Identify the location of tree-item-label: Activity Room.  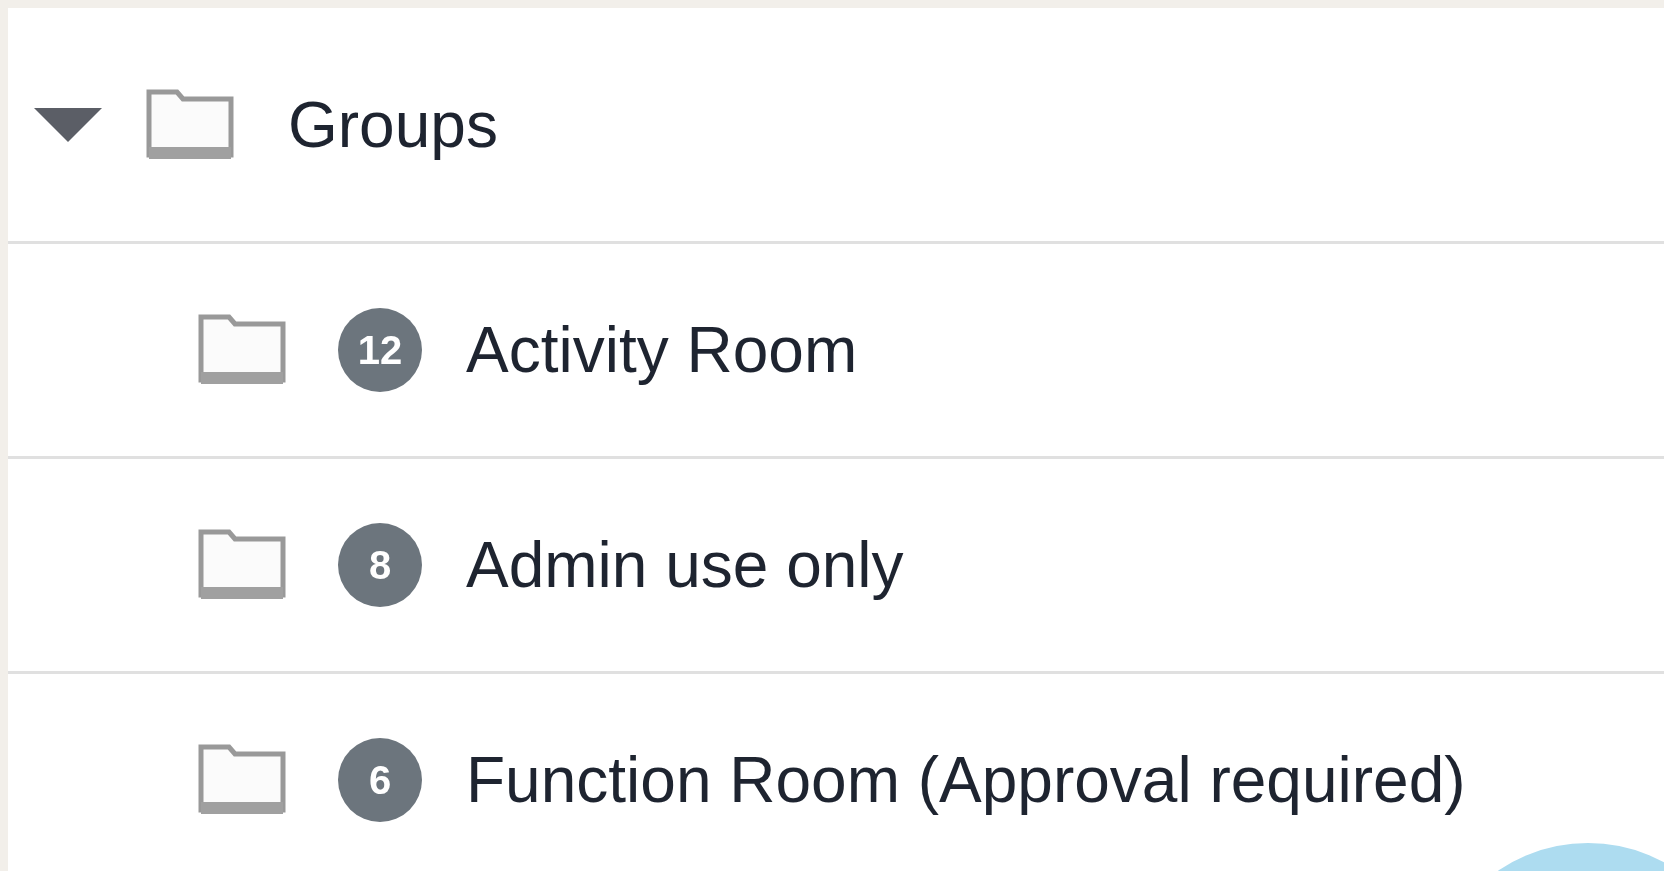
(662, 350).